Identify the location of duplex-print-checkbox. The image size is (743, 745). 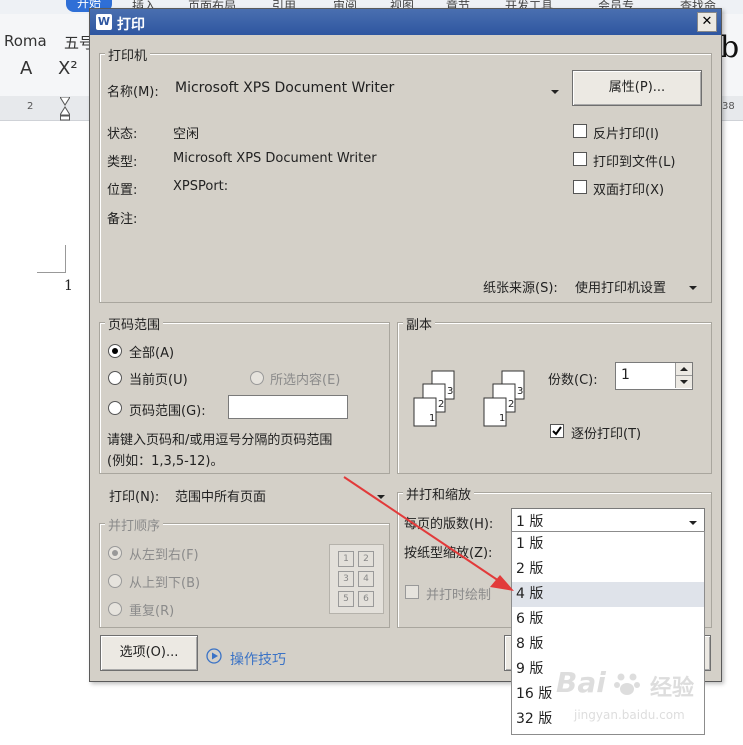
(580, 187).